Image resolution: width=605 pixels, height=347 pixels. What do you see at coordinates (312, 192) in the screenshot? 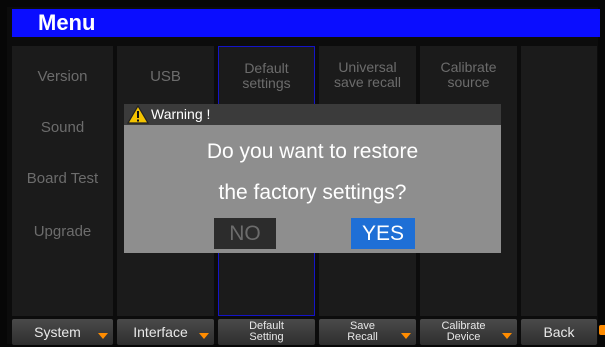
I see `dialog-message-line-2: the factory settings?` at bounding box center [312, 192].